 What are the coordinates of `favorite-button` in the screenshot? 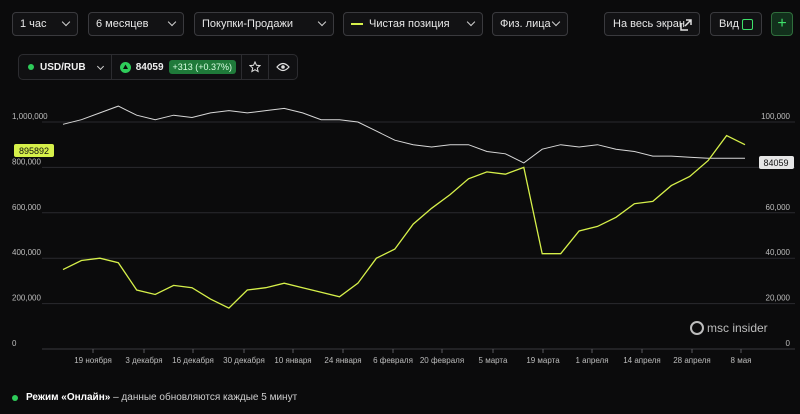 It's located at (255, 67).